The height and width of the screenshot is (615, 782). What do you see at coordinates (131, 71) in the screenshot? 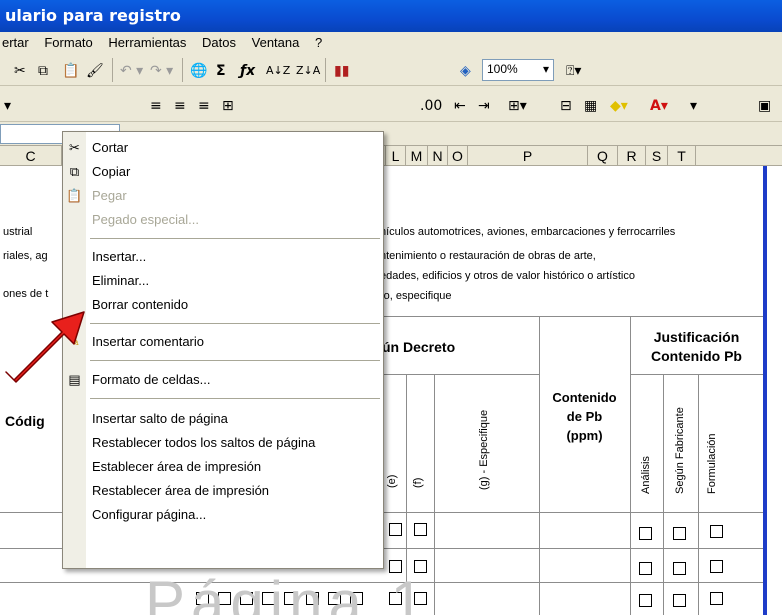
I see `undo-icon: ↶ ▾` at bounding box center [131, 71].